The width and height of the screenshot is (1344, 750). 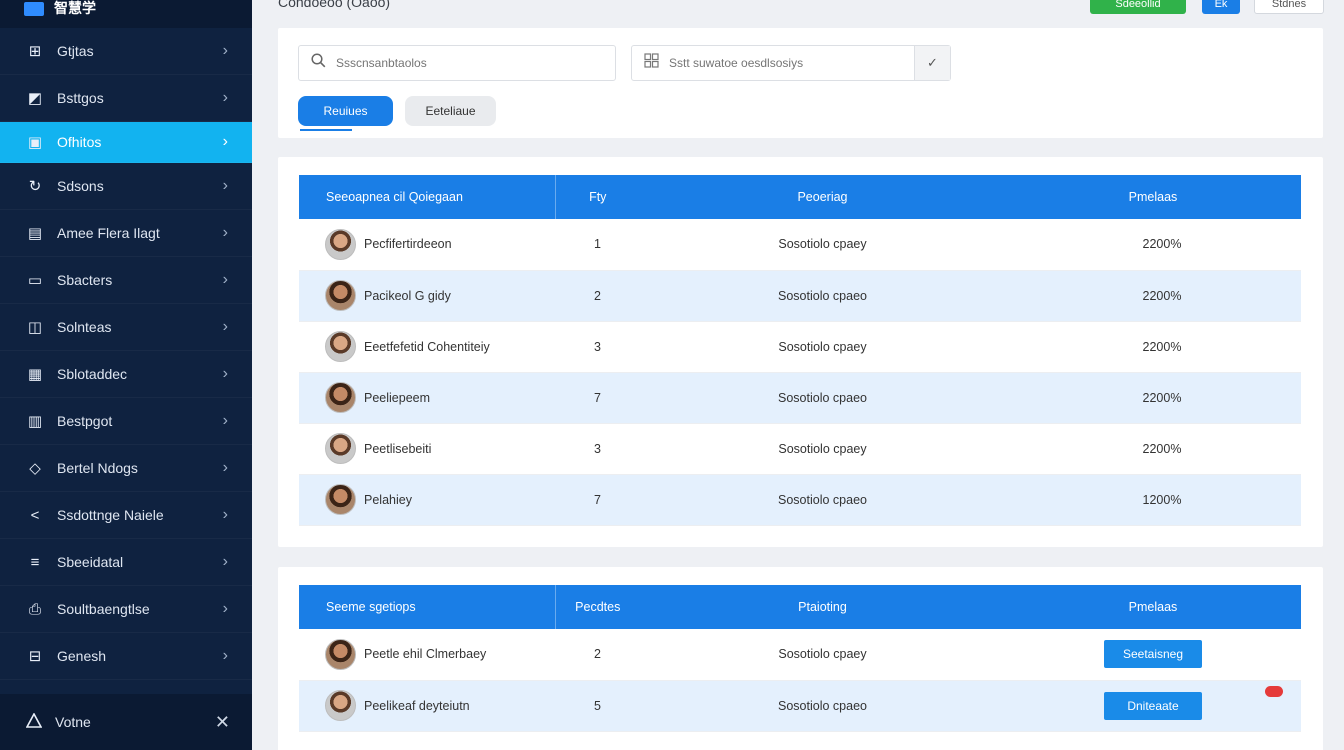 What do you see at coordinates (794, 63) in the screenshot?
I see `category-select-input` at bounding box center [794, 63].